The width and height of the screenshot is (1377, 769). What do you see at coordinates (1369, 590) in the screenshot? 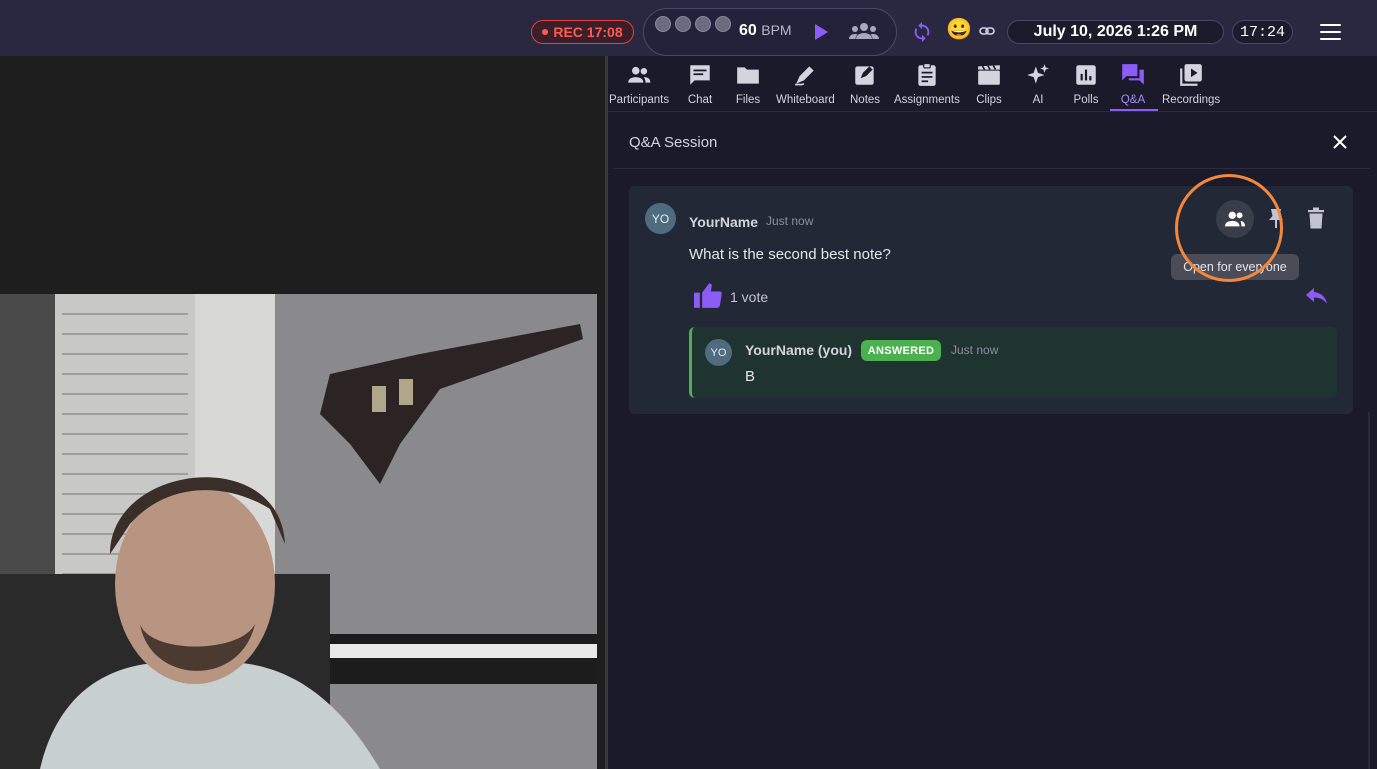
I see `scrollbar` at bounding box center [1369, 590].